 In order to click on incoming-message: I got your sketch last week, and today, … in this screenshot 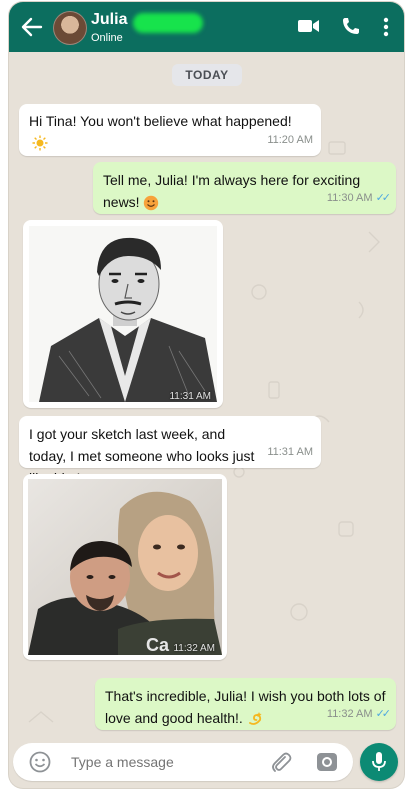, I will do `click(170, 451)`.